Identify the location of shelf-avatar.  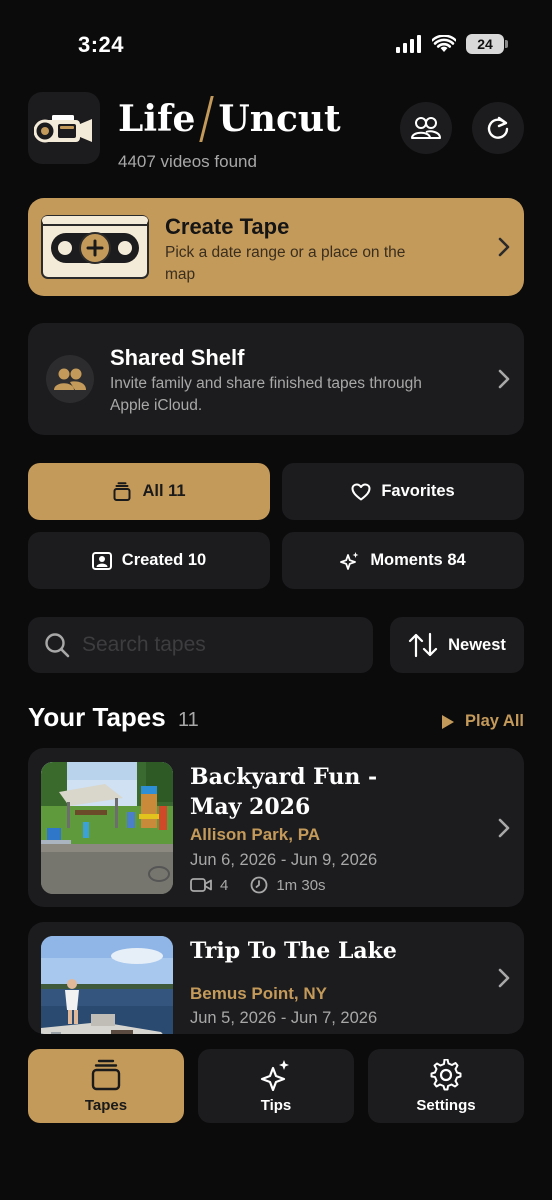
(70, 379).